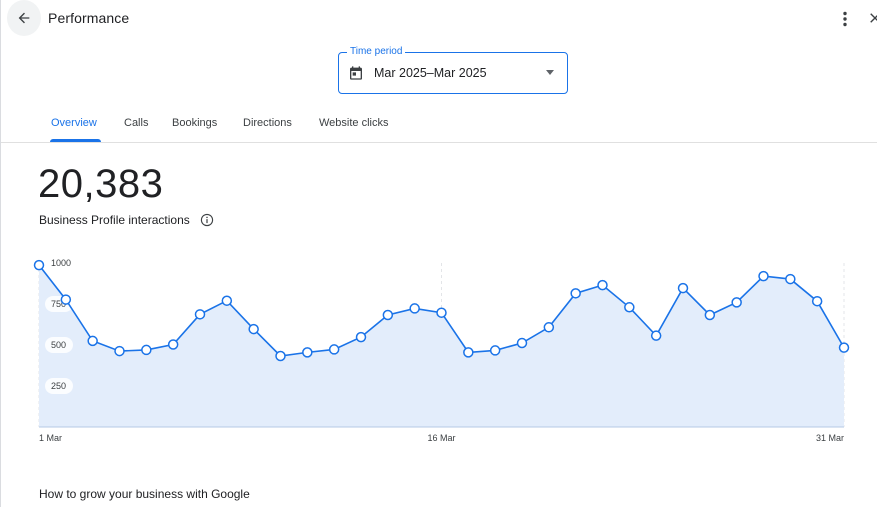  I want to click on y-tick-label-2: 500, so click(58, 345).